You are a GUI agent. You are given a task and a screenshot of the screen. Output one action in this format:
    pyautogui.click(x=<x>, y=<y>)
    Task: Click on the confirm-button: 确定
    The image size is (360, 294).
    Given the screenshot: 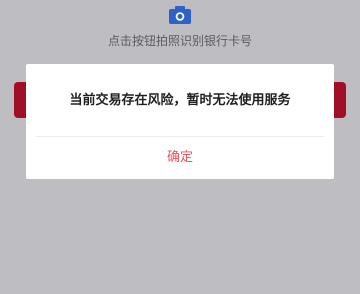 What is the action you would take?
    pyautogui.click(x=180, y=158)
    